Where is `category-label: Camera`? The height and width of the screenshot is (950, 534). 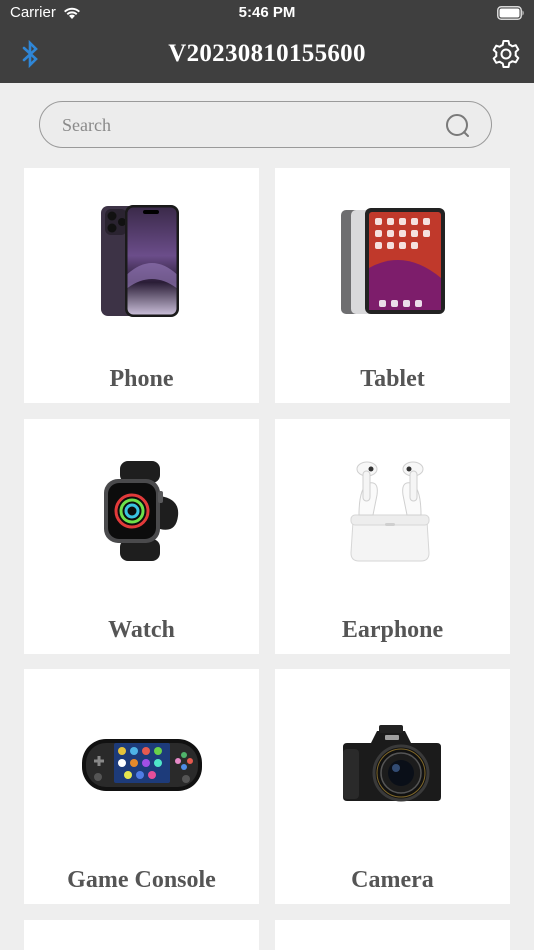 category-label: Camera is located at coordinates (392, 880).